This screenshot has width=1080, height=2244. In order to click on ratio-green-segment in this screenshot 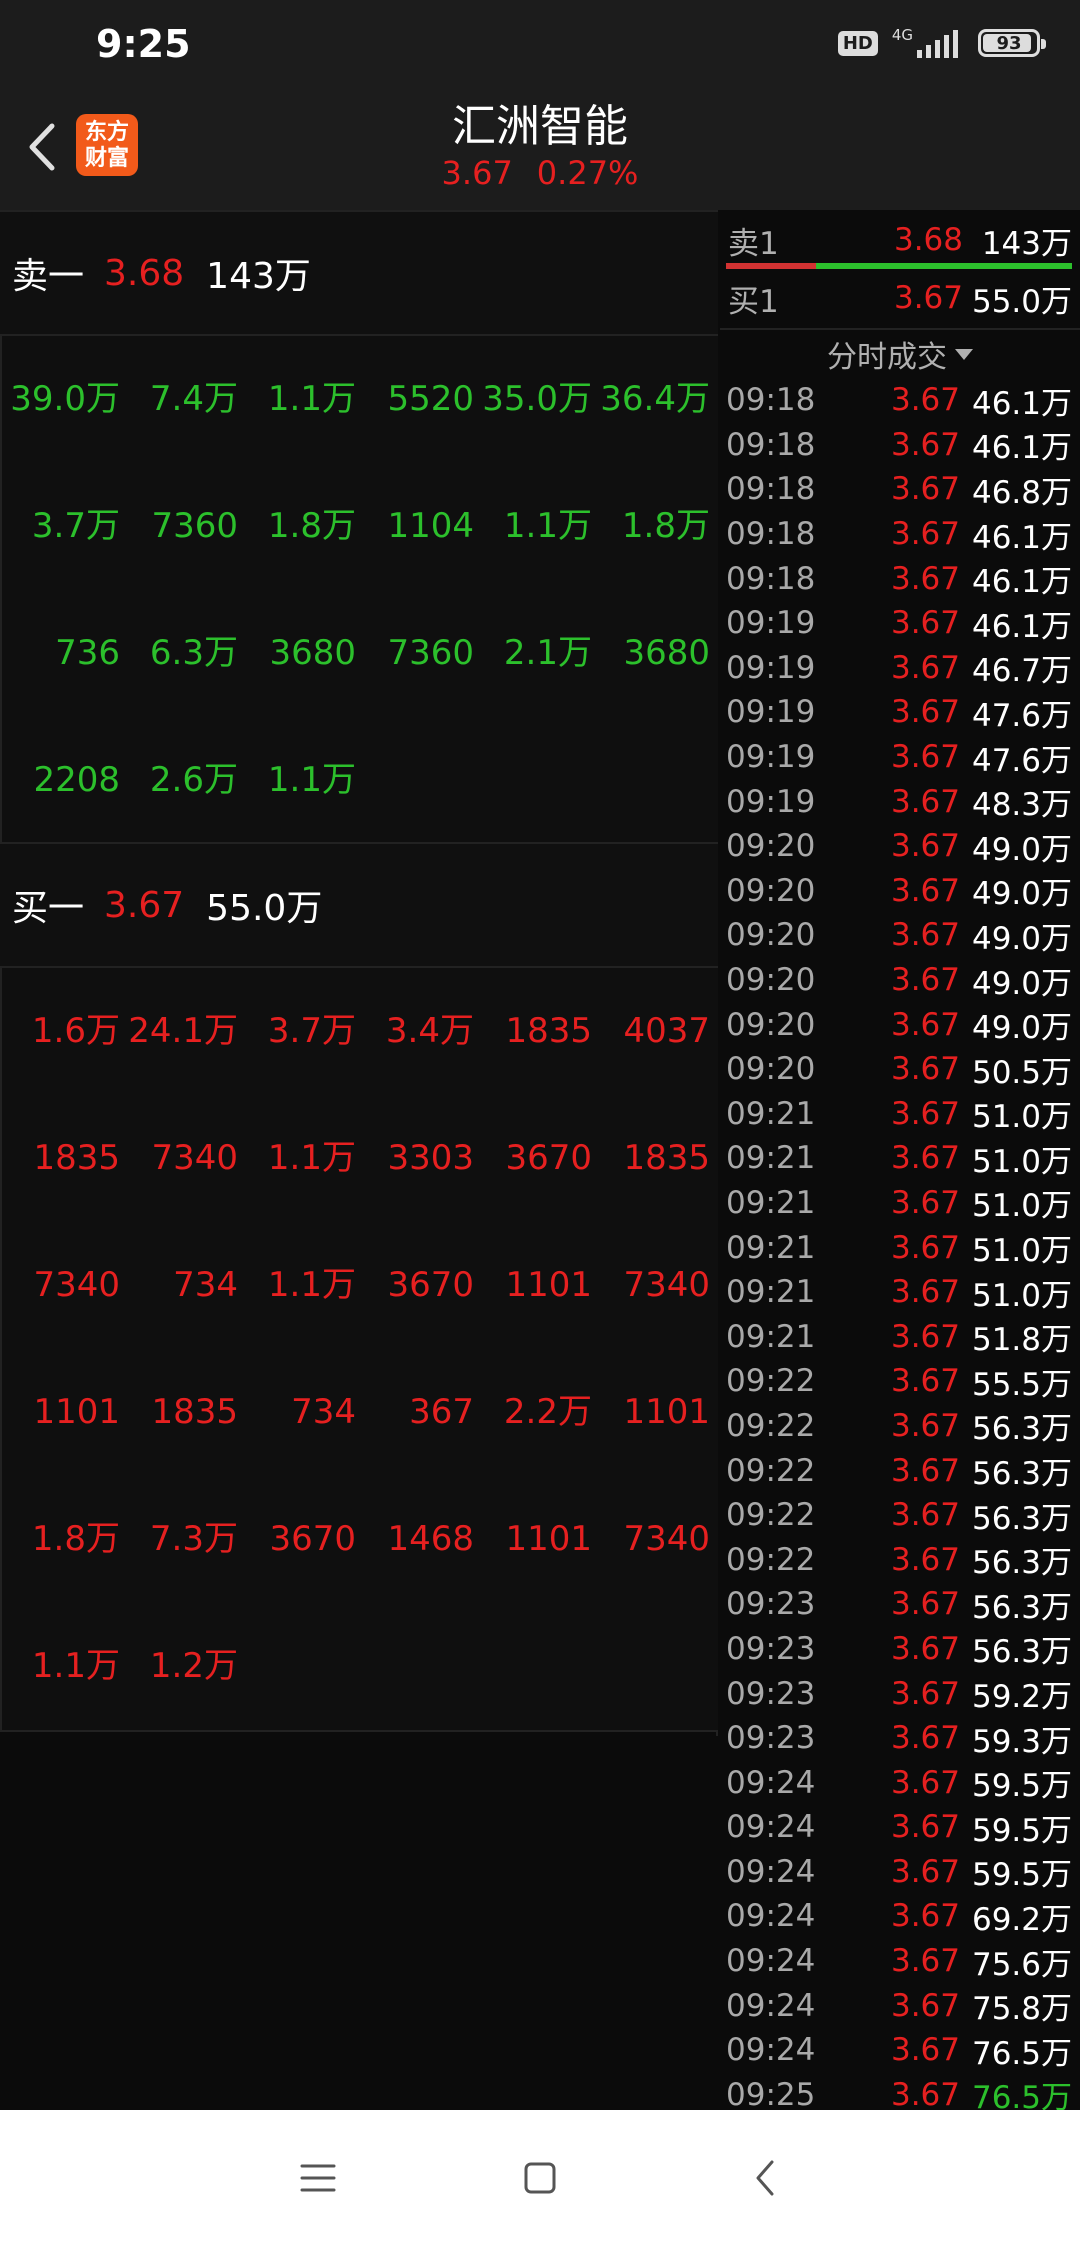, I will do `click(943, 266)`.